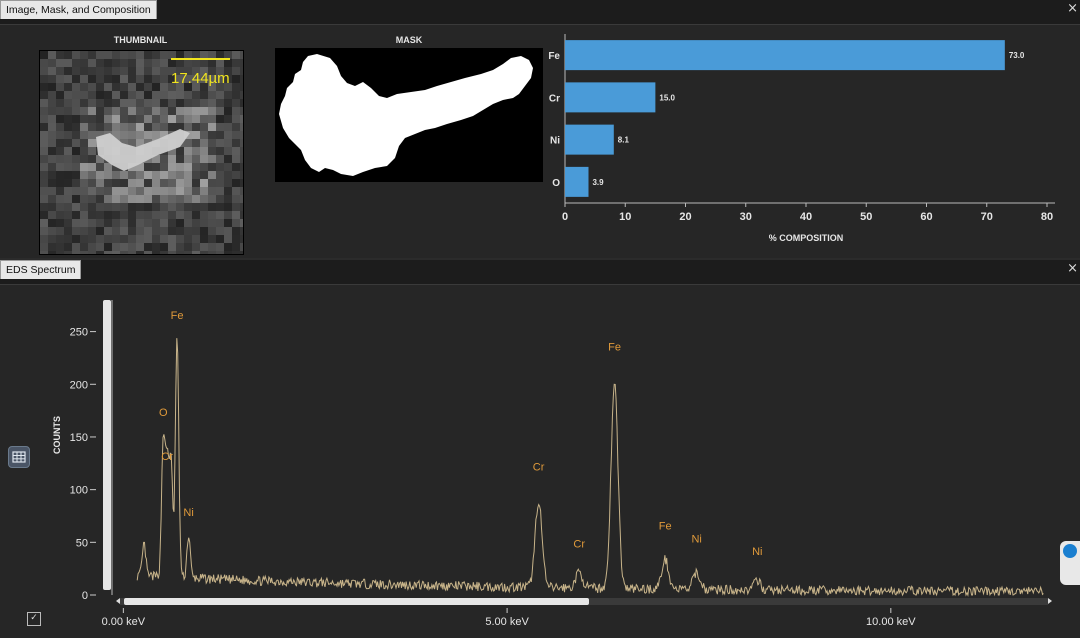 This screenshot has height=638, width=1080. Describe the element at coordinates (34, 619) in the screenshot. I see `checkbox-icon: ✓` at that location.